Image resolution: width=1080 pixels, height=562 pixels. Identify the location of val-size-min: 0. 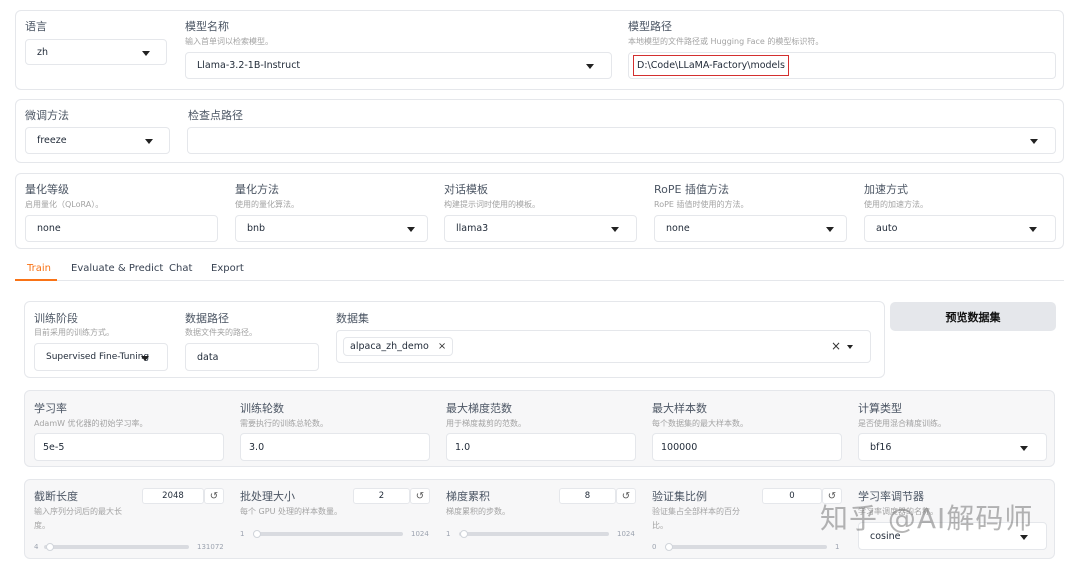
(654, 547).